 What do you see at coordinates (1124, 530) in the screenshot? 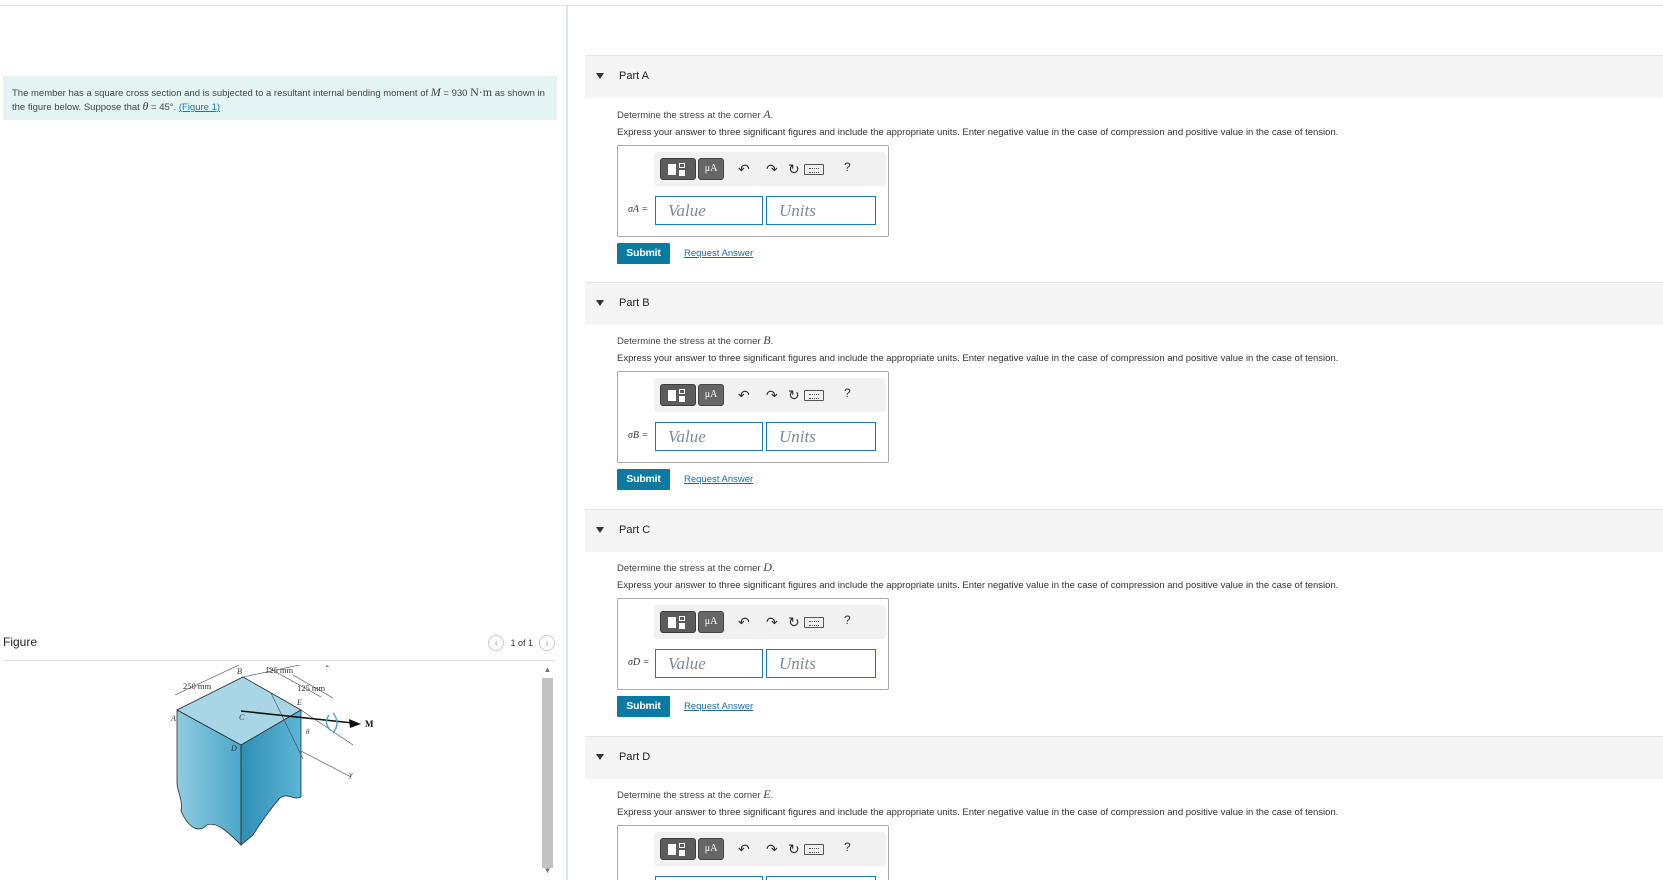
I see `part-c-header: Part C` at bounding box center [1124, 530].